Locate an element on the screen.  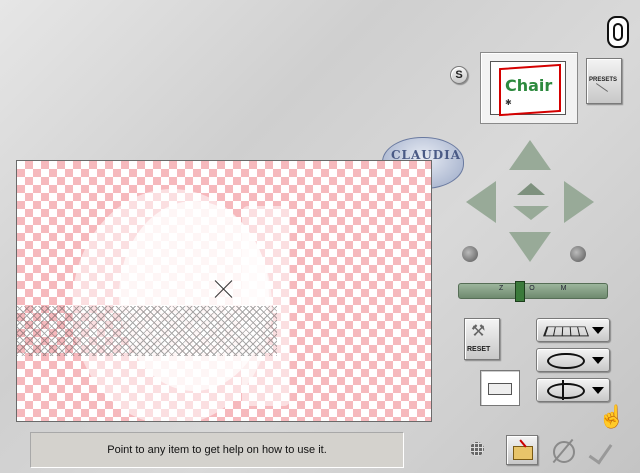
presets-button: PRESETS is located at coordinates (604, 81).